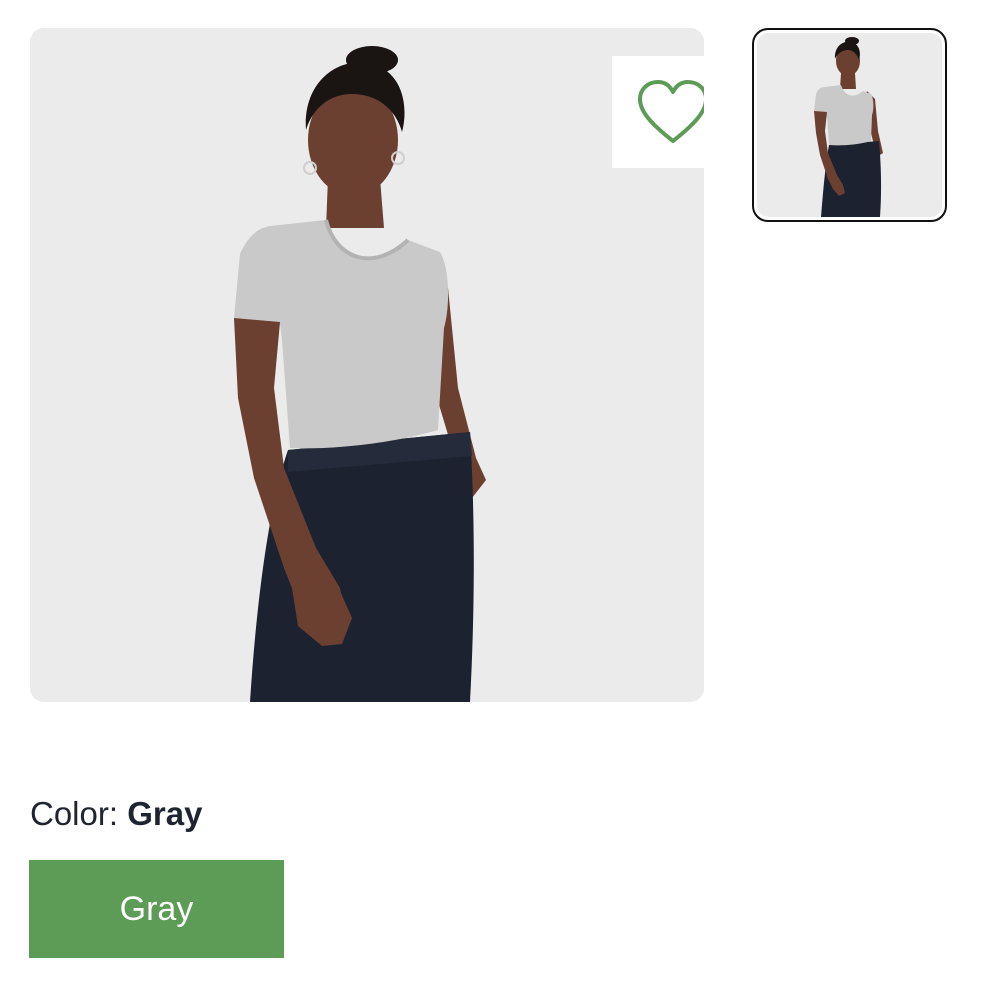 The width and height of the screenshot is (1000, 1000). I want to click on thumbnail-illustration, so click(849, 125).